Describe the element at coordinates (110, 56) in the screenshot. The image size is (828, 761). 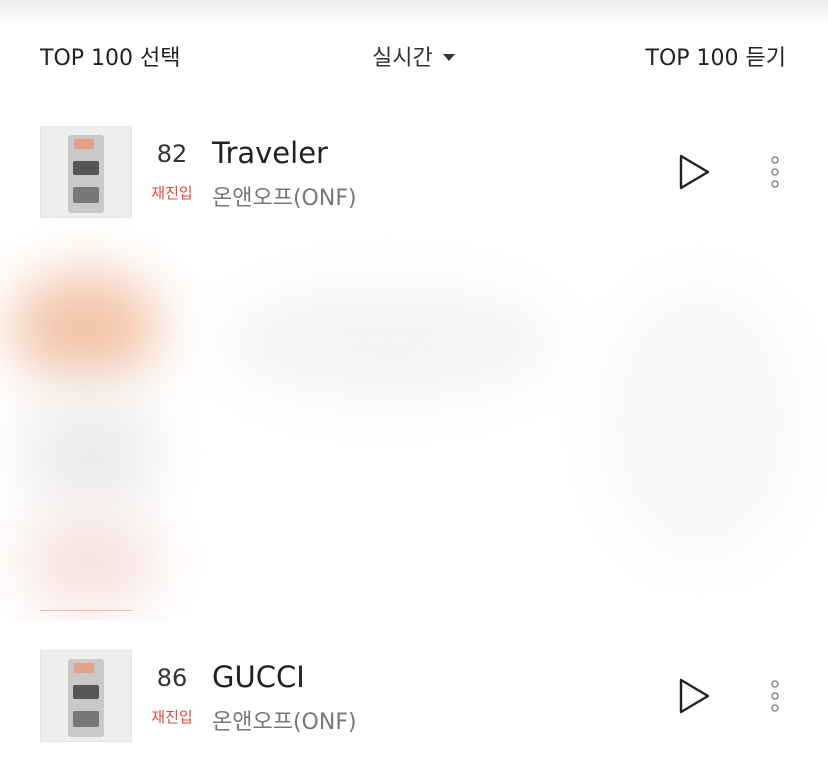
I see `top100-select-button: TOP 100 선택` at that location.